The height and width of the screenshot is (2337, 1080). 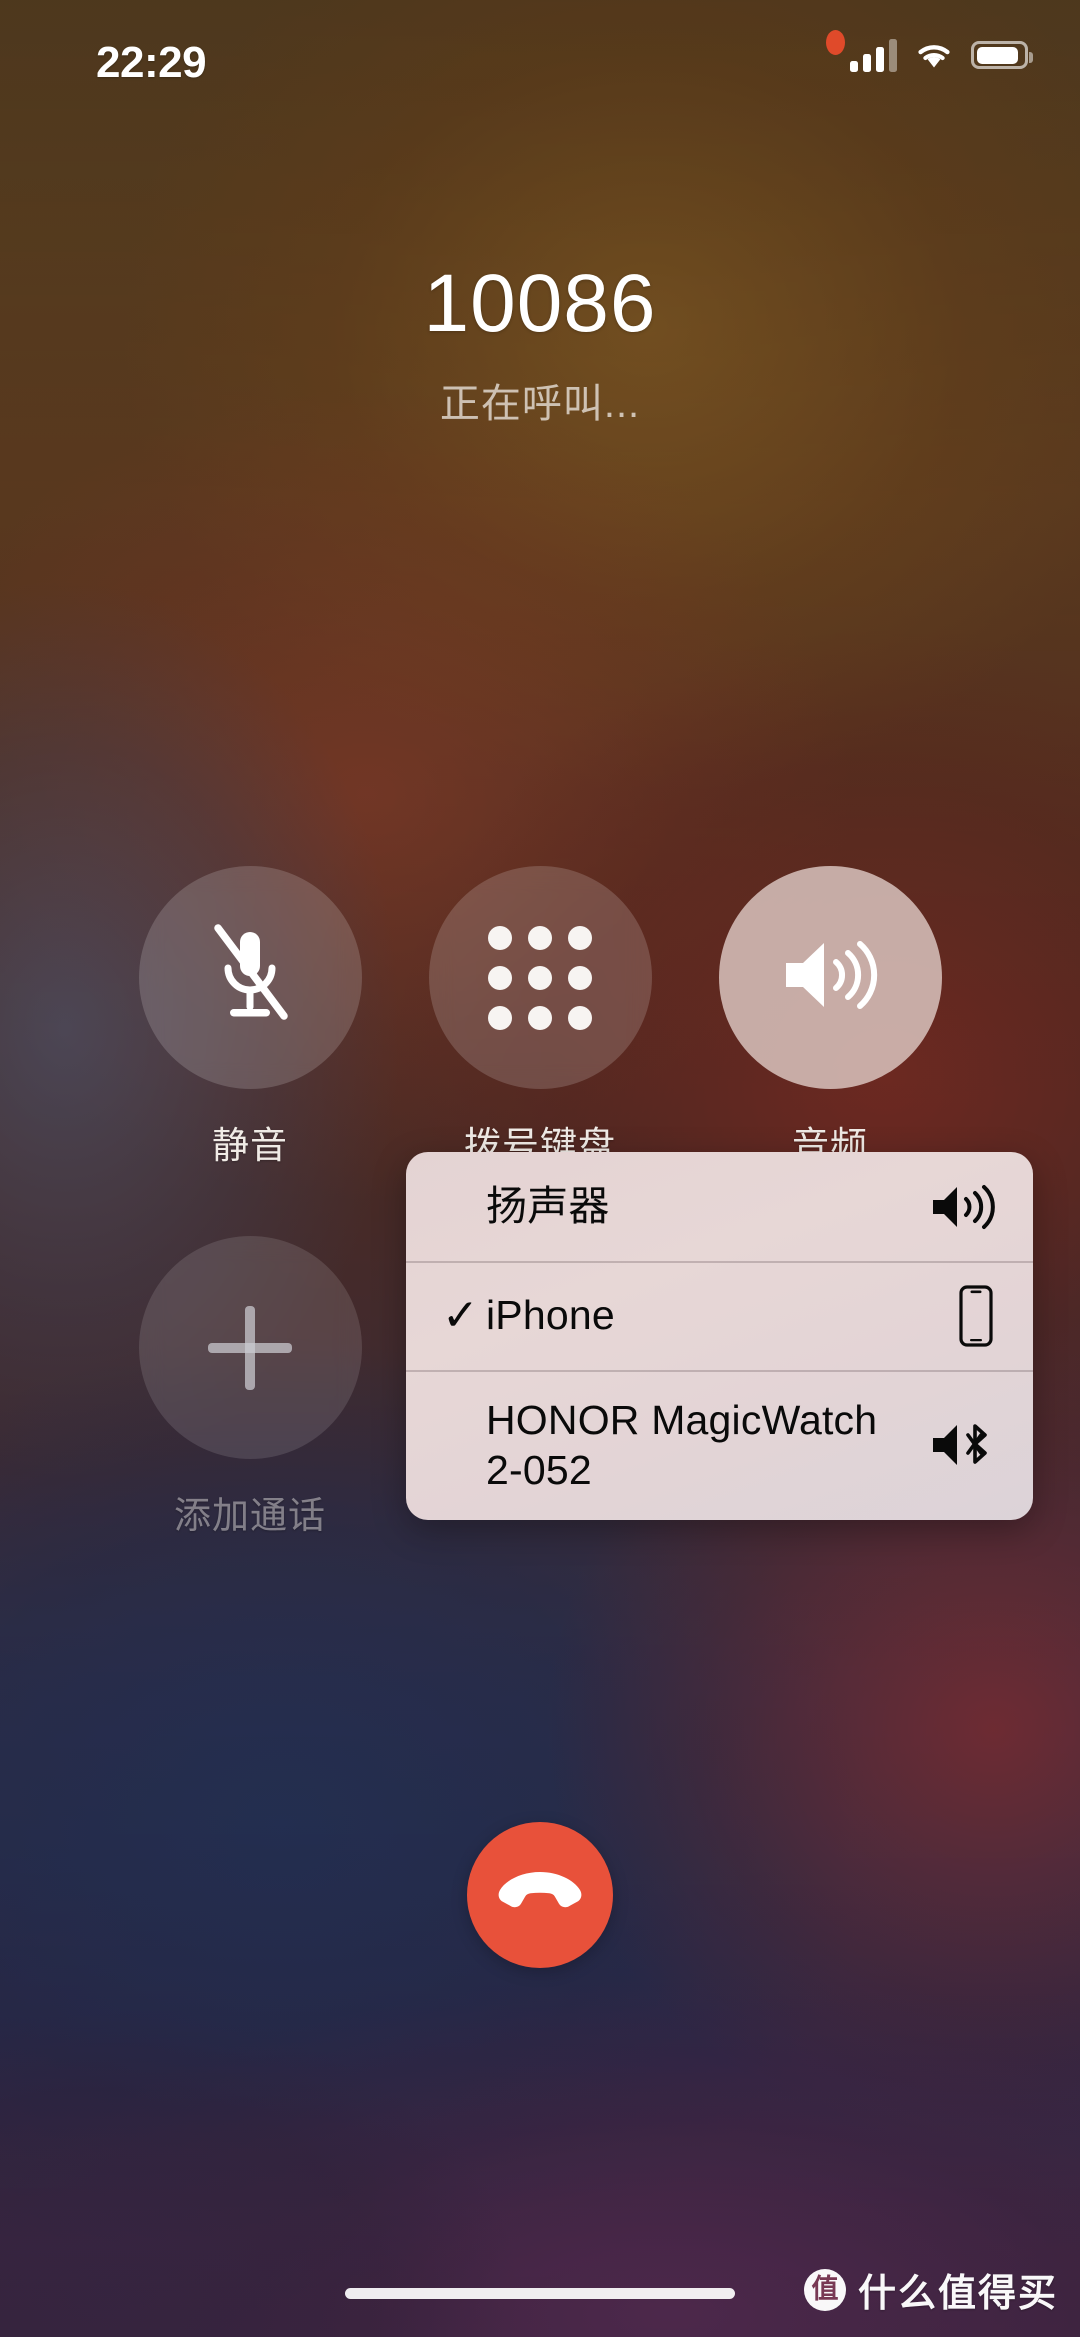 I want to click on plus-icon, so click(x=250, y=1347).